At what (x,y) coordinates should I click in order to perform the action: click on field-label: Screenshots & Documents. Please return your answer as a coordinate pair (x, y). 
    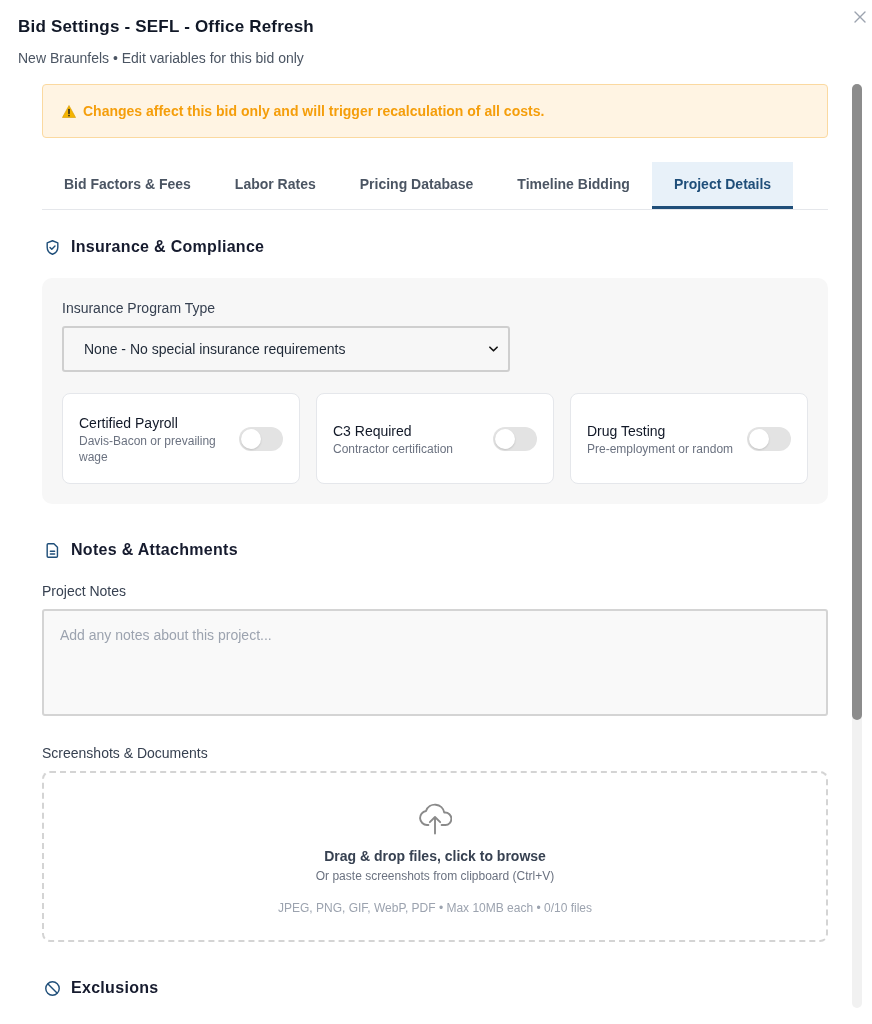
    Looking at the image, I should click on (125, 753).